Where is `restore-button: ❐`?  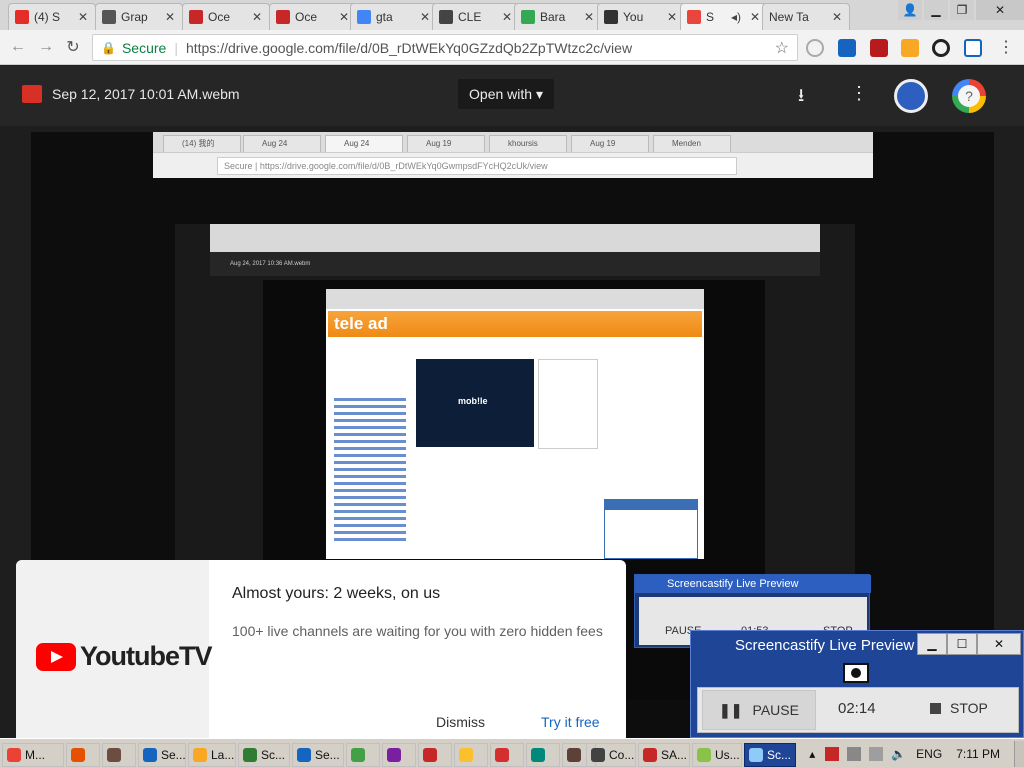
restore-button: ❐ is located at coordinates (962, 10).